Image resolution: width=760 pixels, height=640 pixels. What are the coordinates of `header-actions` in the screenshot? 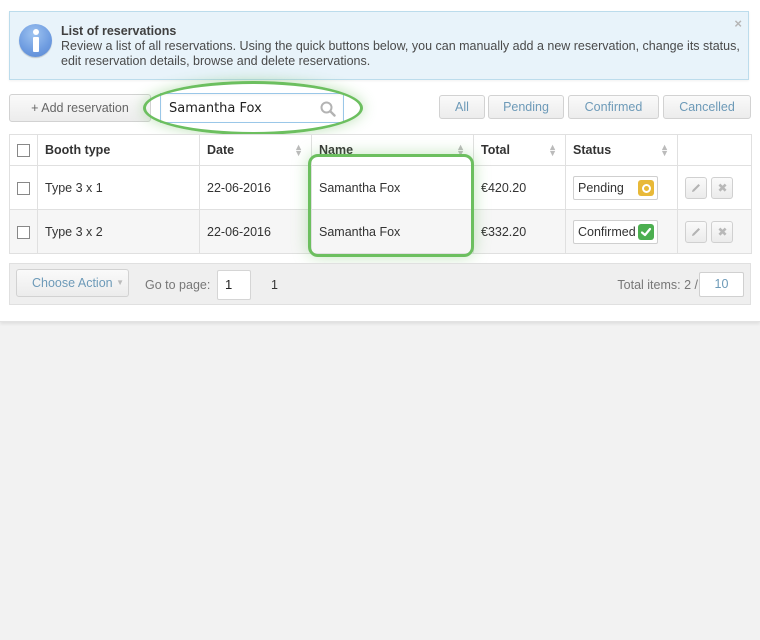 It's located at (714, 150).